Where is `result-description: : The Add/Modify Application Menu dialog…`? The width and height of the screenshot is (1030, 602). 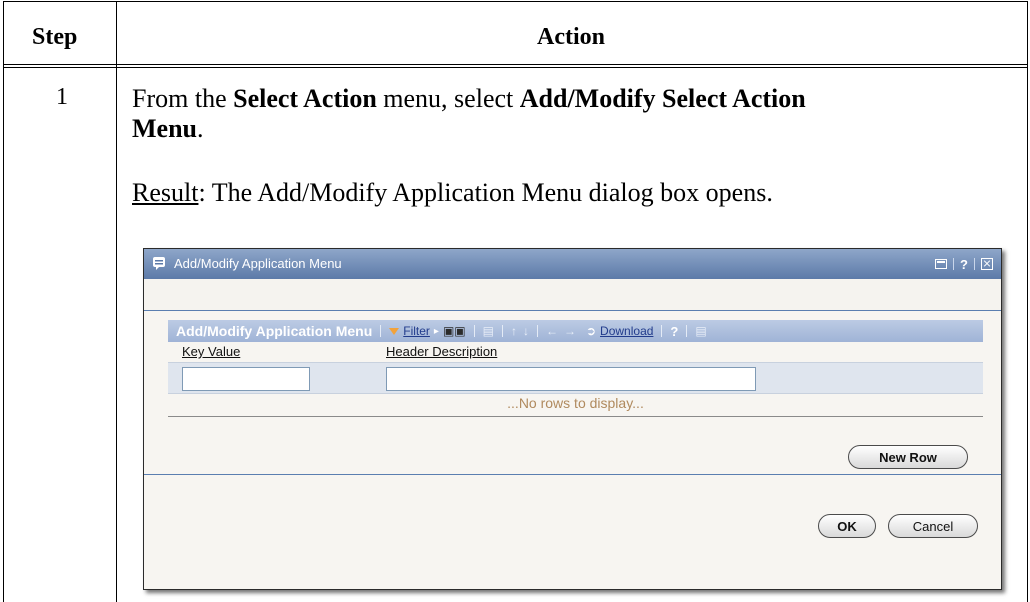
result-description: : The Add/Modify Application Menu dialog… is located at coordinates (485, 192).